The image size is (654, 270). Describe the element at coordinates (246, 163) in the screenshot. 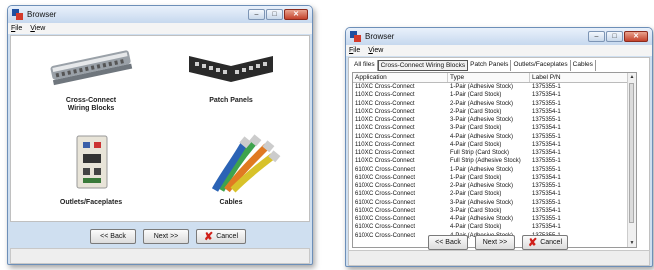

I see `cables-icon` at that location.